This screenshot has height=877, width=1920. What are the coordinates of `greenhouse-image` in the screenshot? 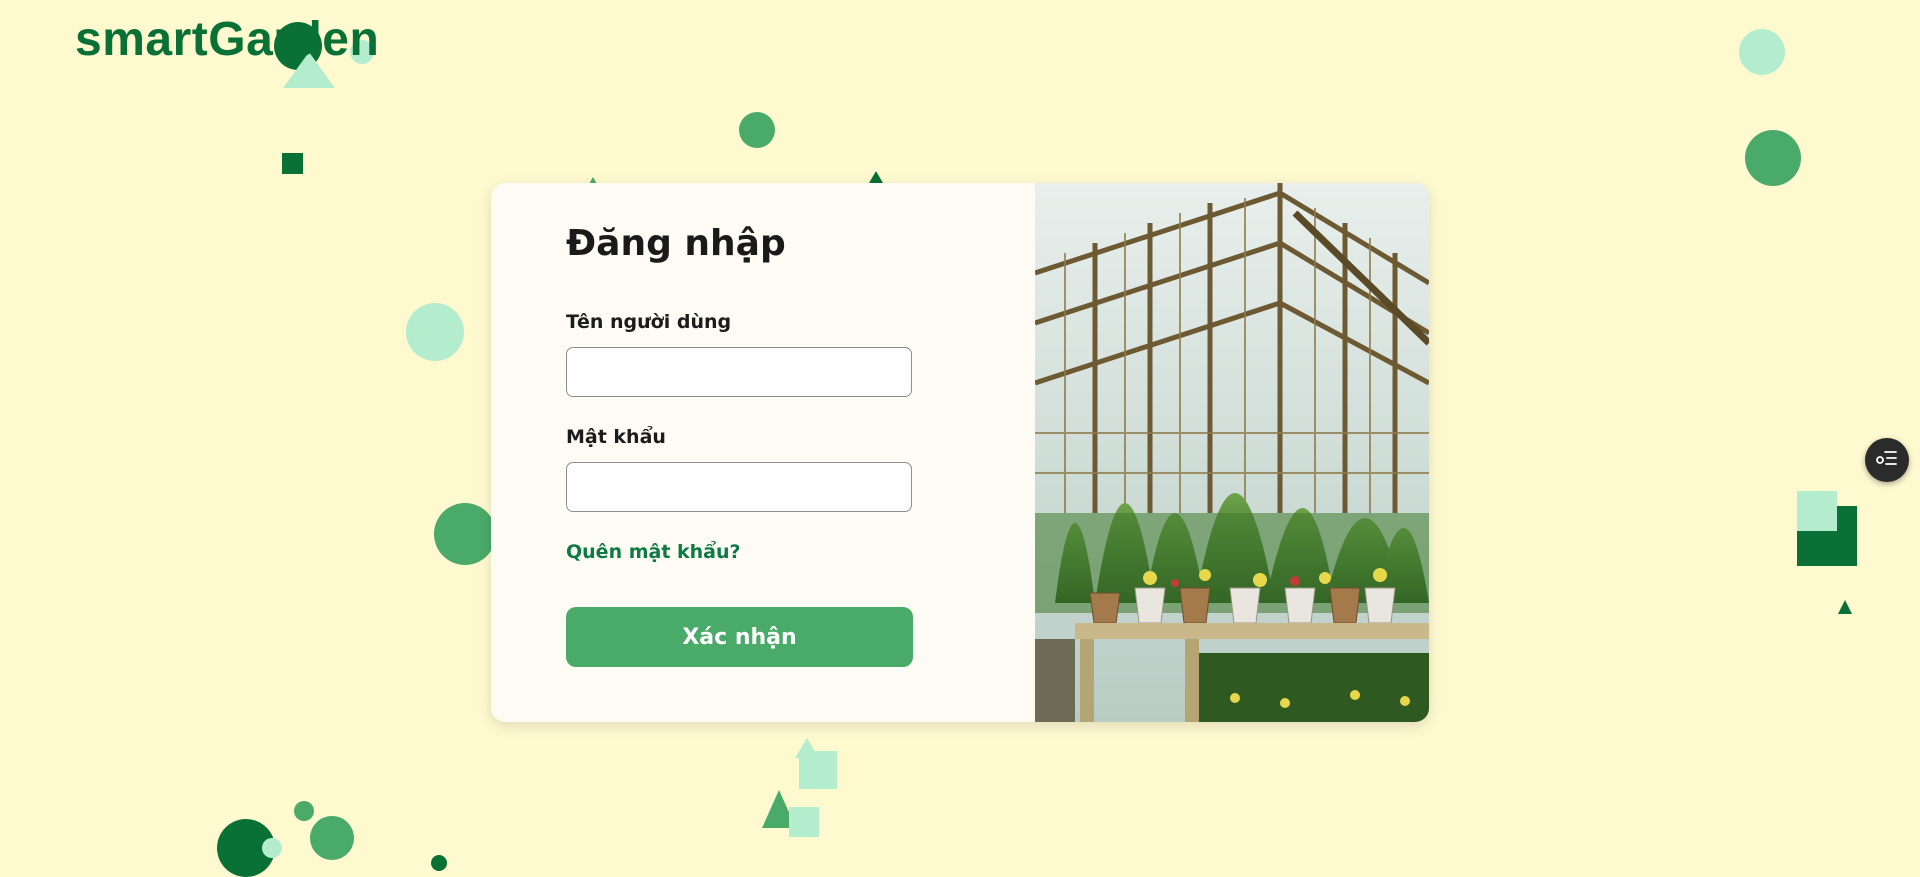 It's located at (1232, 452).